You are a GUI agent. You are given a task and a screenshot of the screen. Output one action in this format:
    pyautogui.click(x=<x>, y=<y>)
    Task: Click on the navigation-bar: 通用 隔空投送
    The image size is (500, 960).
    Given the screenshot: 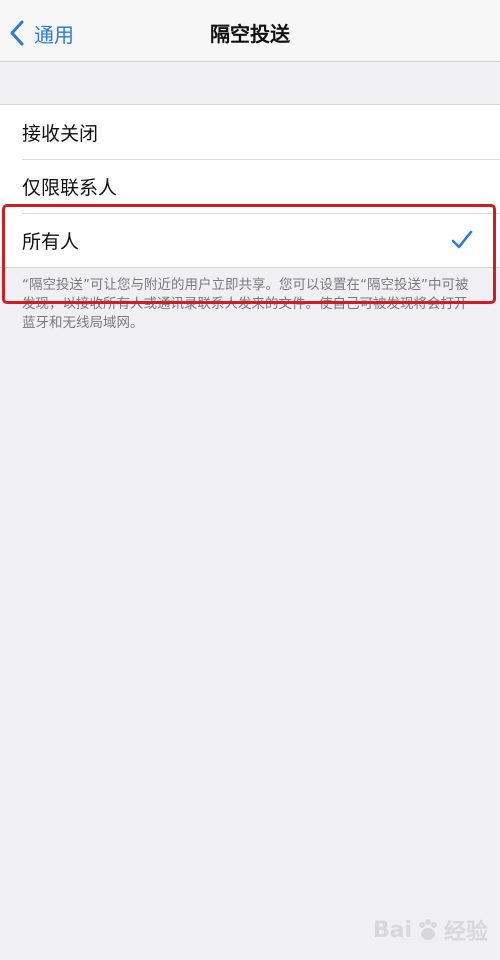 What is the action you would take?
    pyautogui.click(x=250, y=31)
    